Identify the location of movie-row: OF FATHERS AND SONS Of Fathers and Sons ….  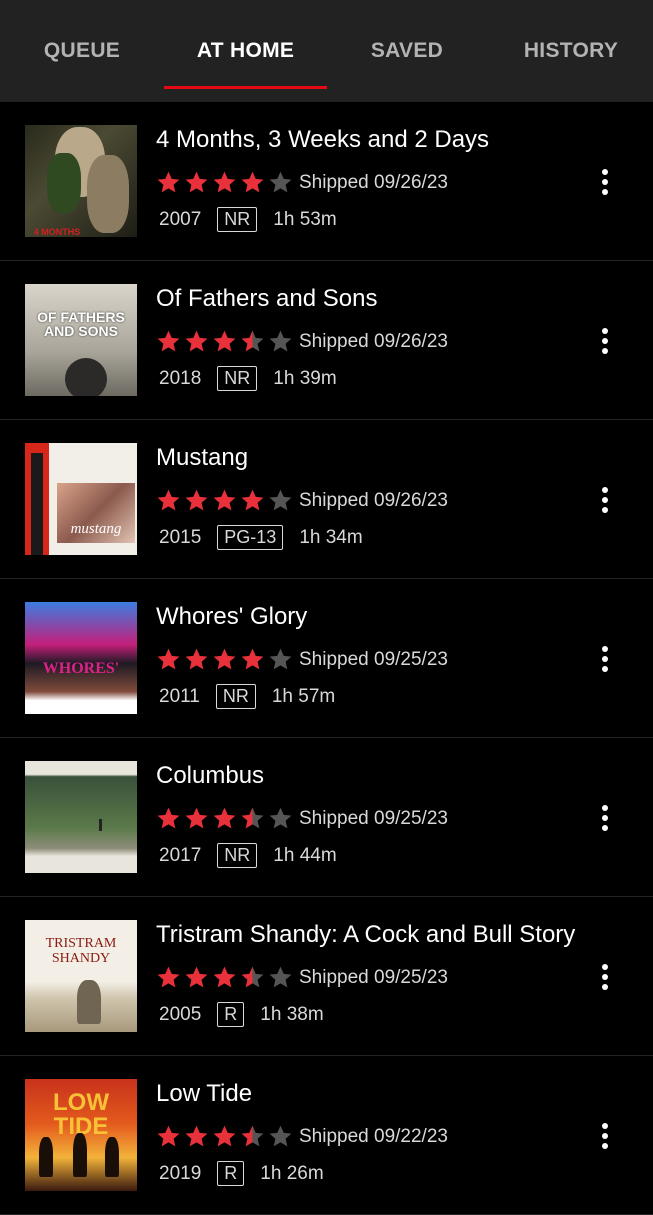
(326, 340).